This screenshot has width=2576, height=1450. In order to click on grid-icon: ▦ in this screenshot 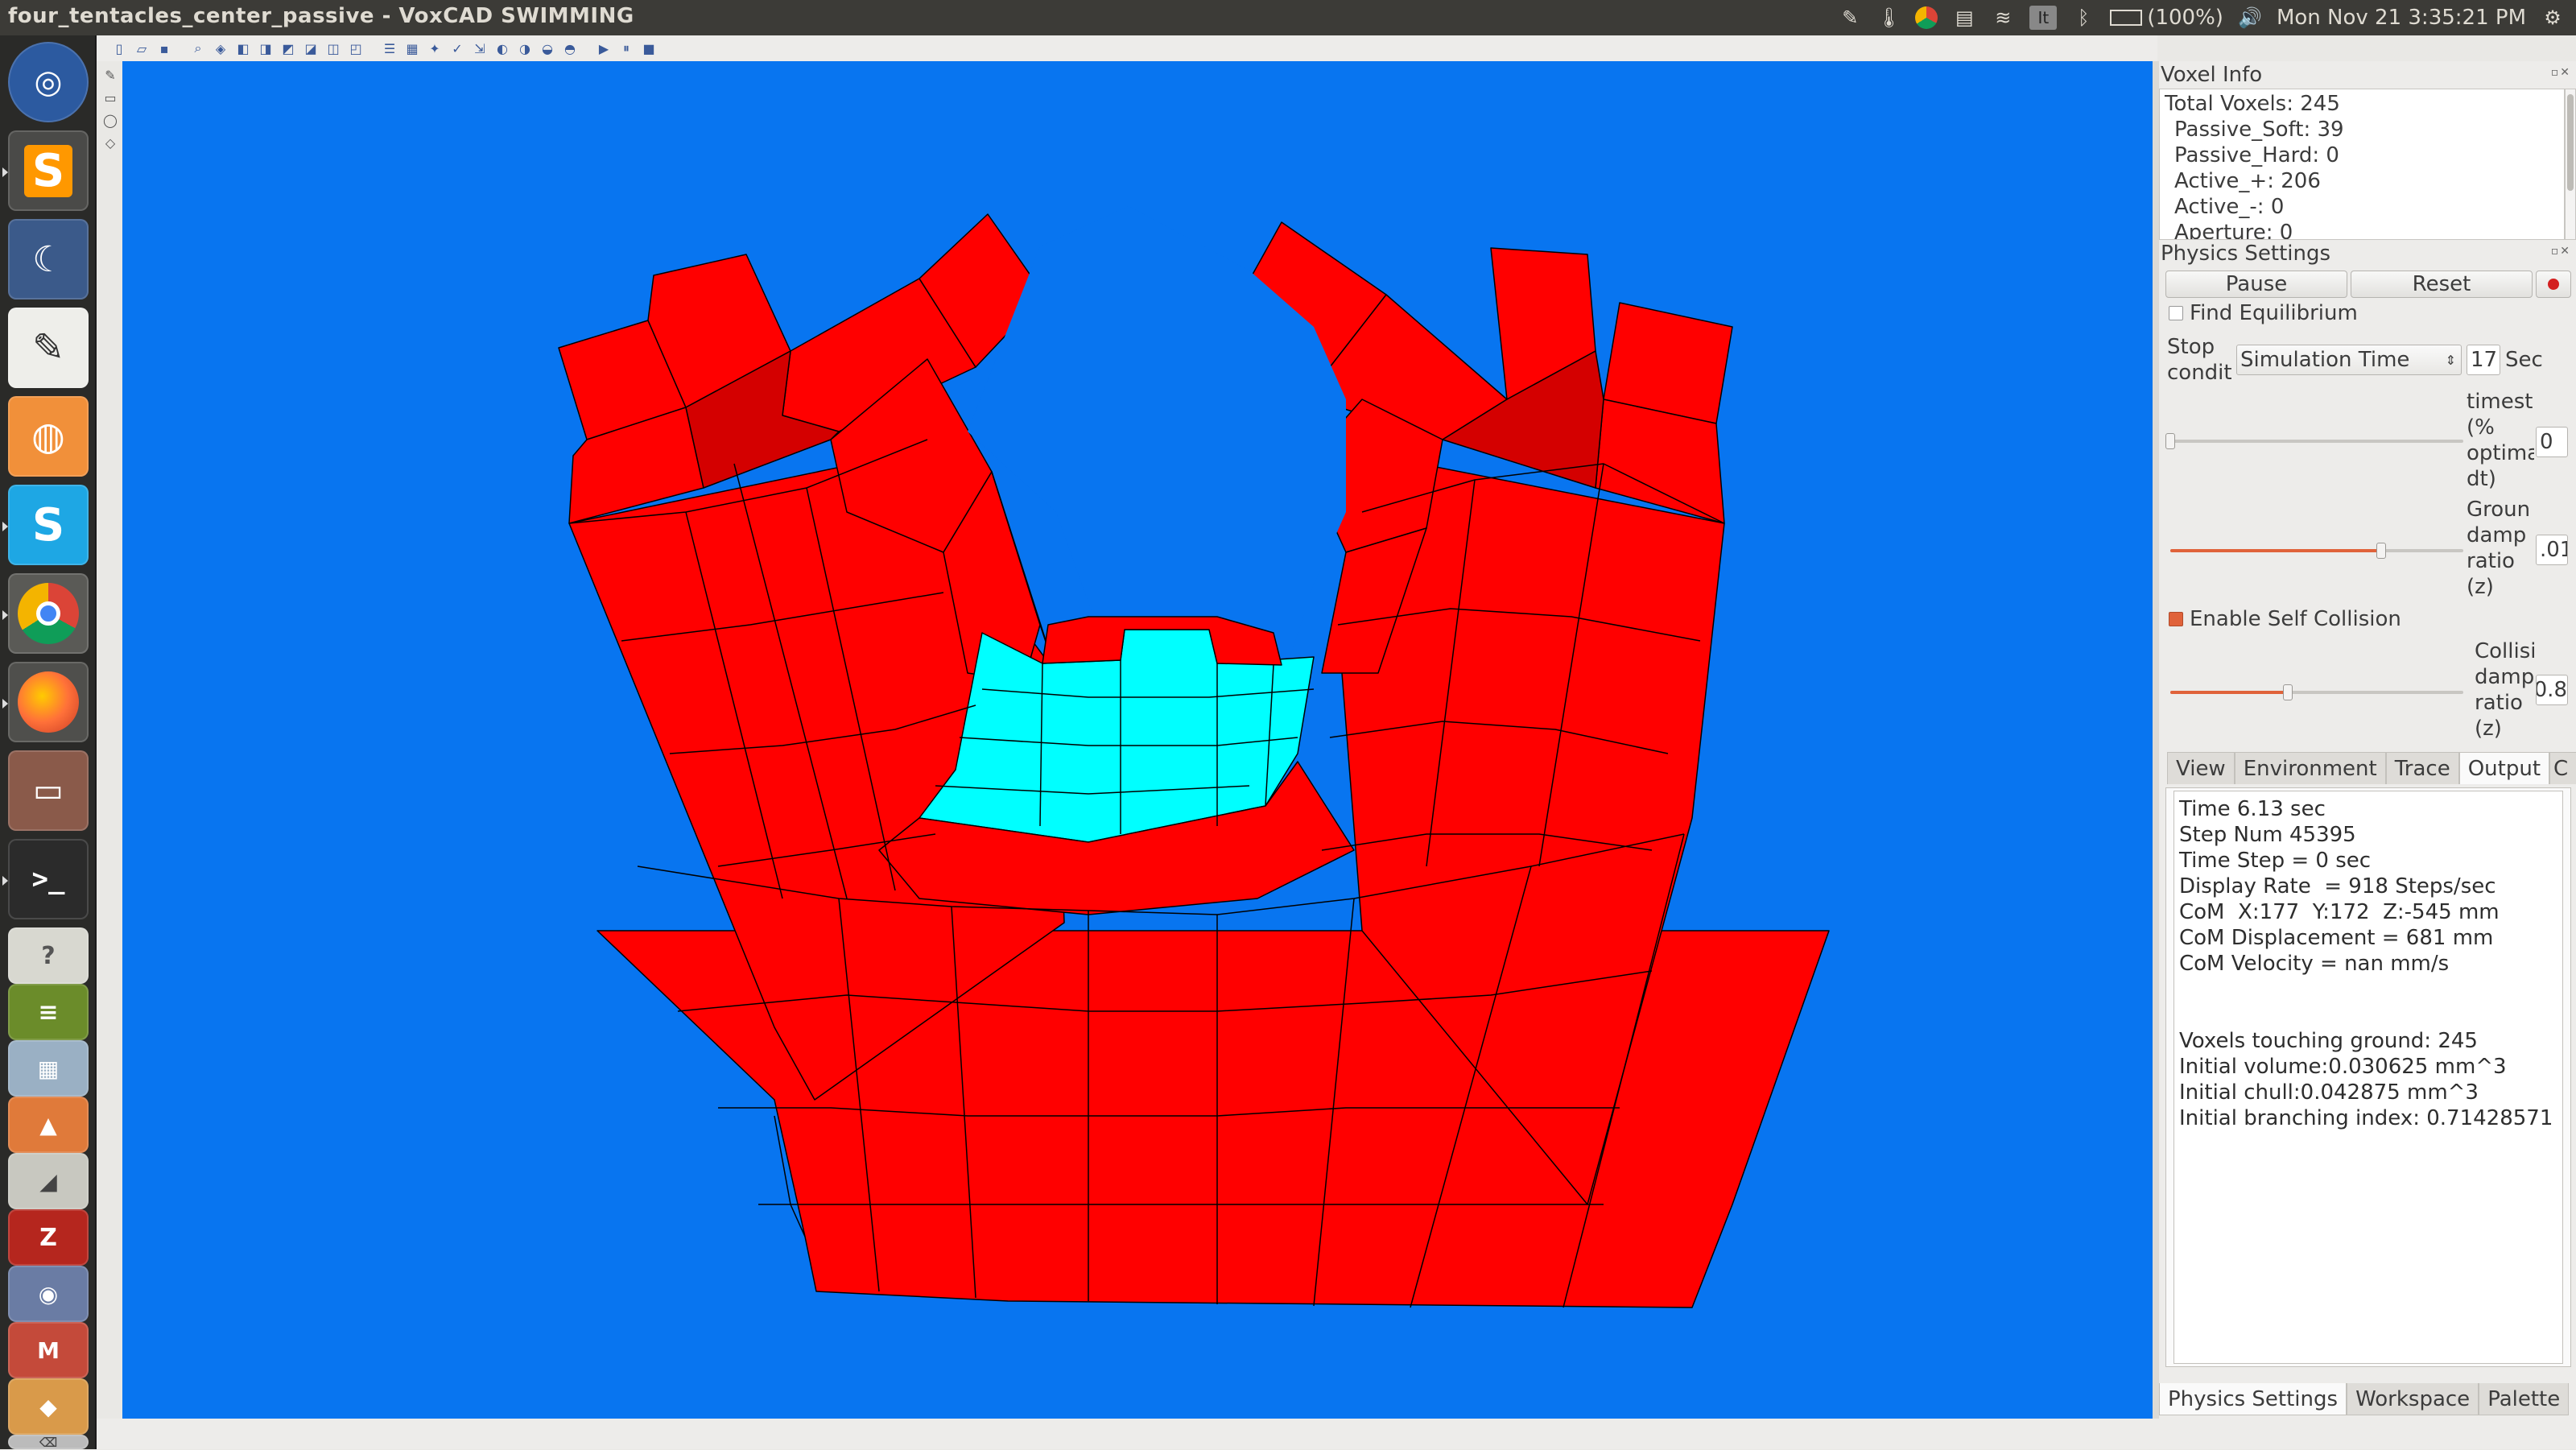, I will do `click(412, 48)`.